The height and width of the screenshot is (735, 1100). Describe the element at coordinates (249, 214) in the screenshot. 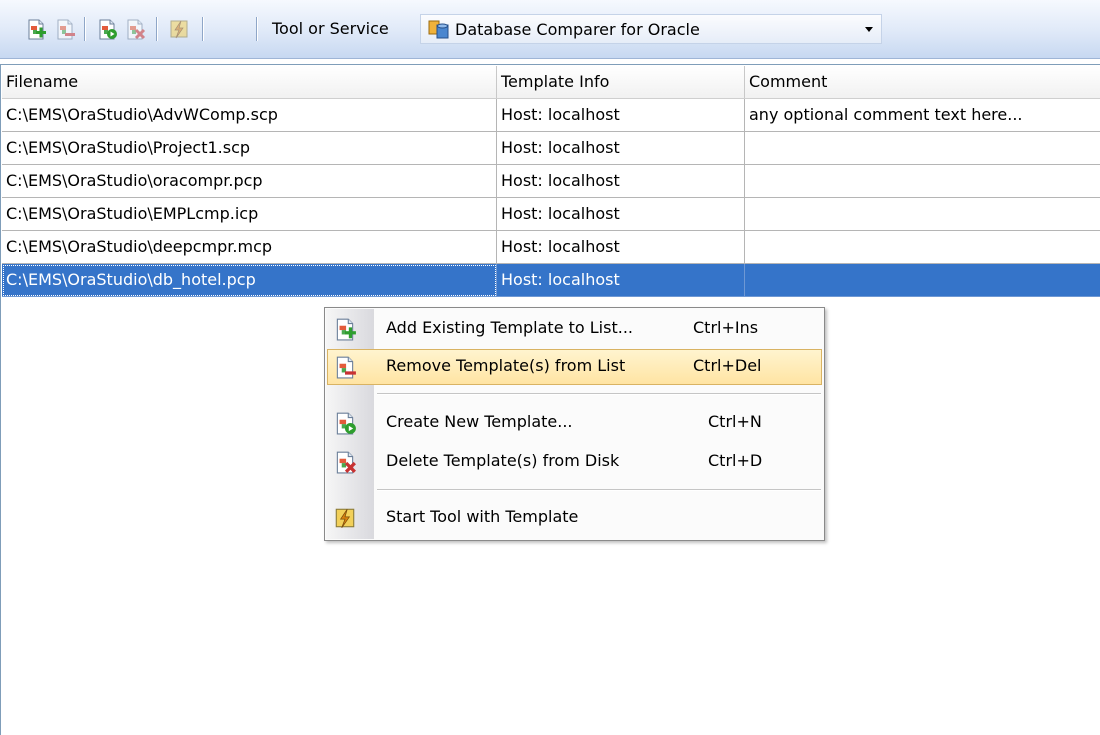

I see `filename-cell: C:\EMS\OraStudio\EMPLcmp.icp` at that location.